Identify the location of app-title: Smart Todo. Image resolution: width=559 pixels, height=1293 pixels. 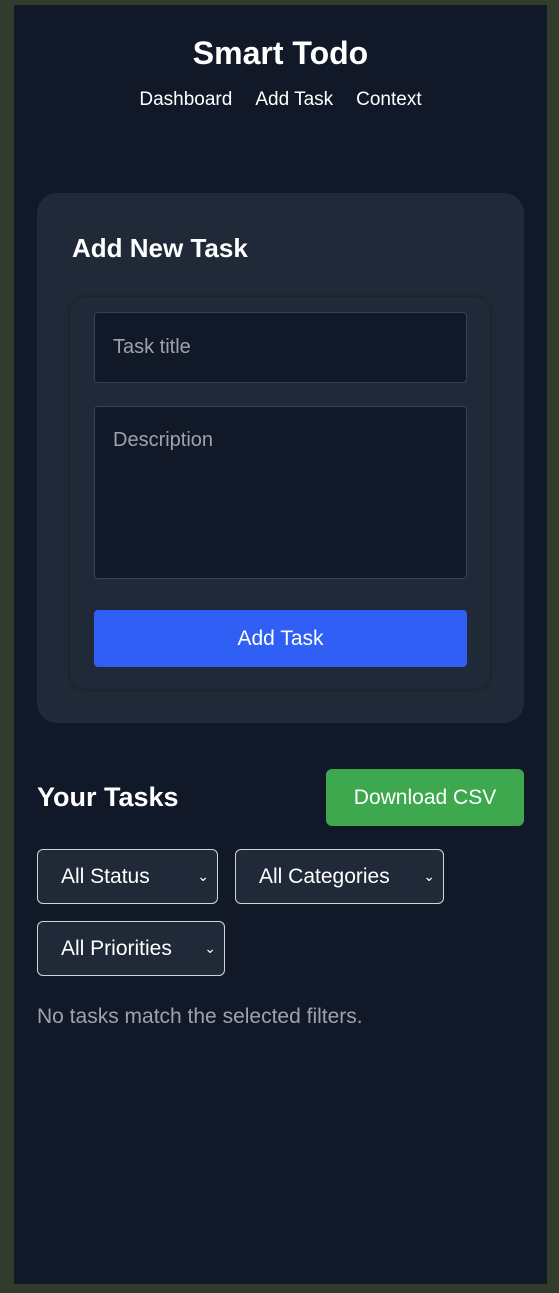
(280, 53).